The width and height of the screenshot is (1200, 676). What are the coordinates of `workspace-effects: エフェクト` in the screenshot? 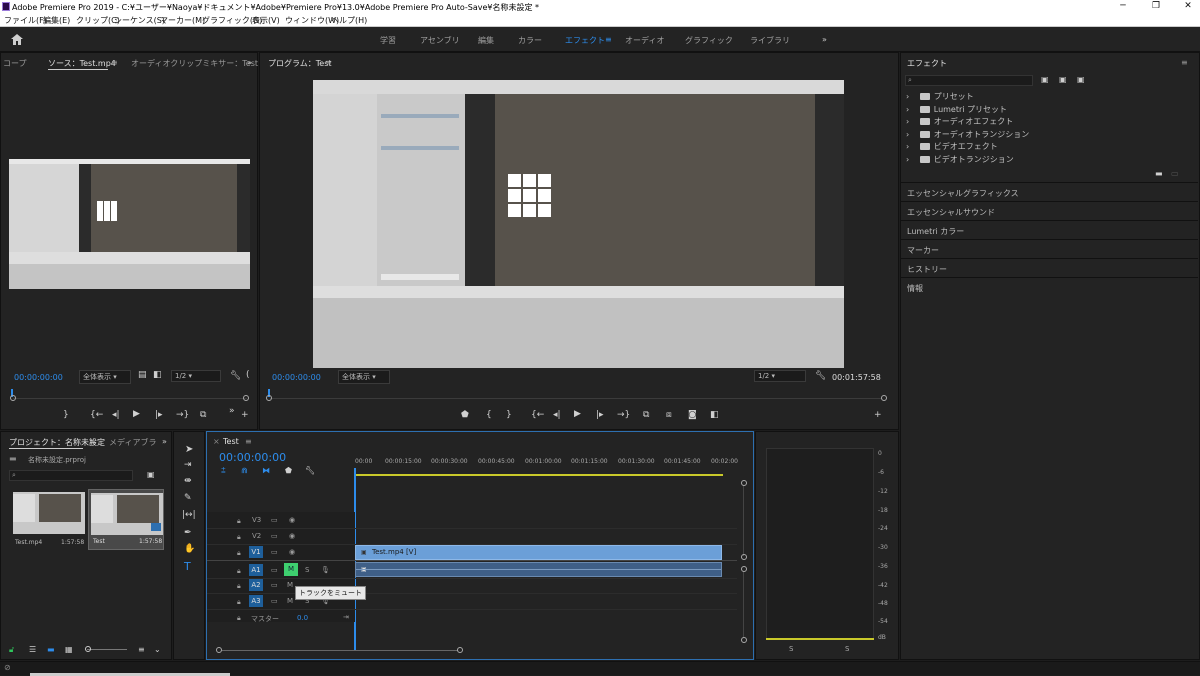 It's located at (585, 40).